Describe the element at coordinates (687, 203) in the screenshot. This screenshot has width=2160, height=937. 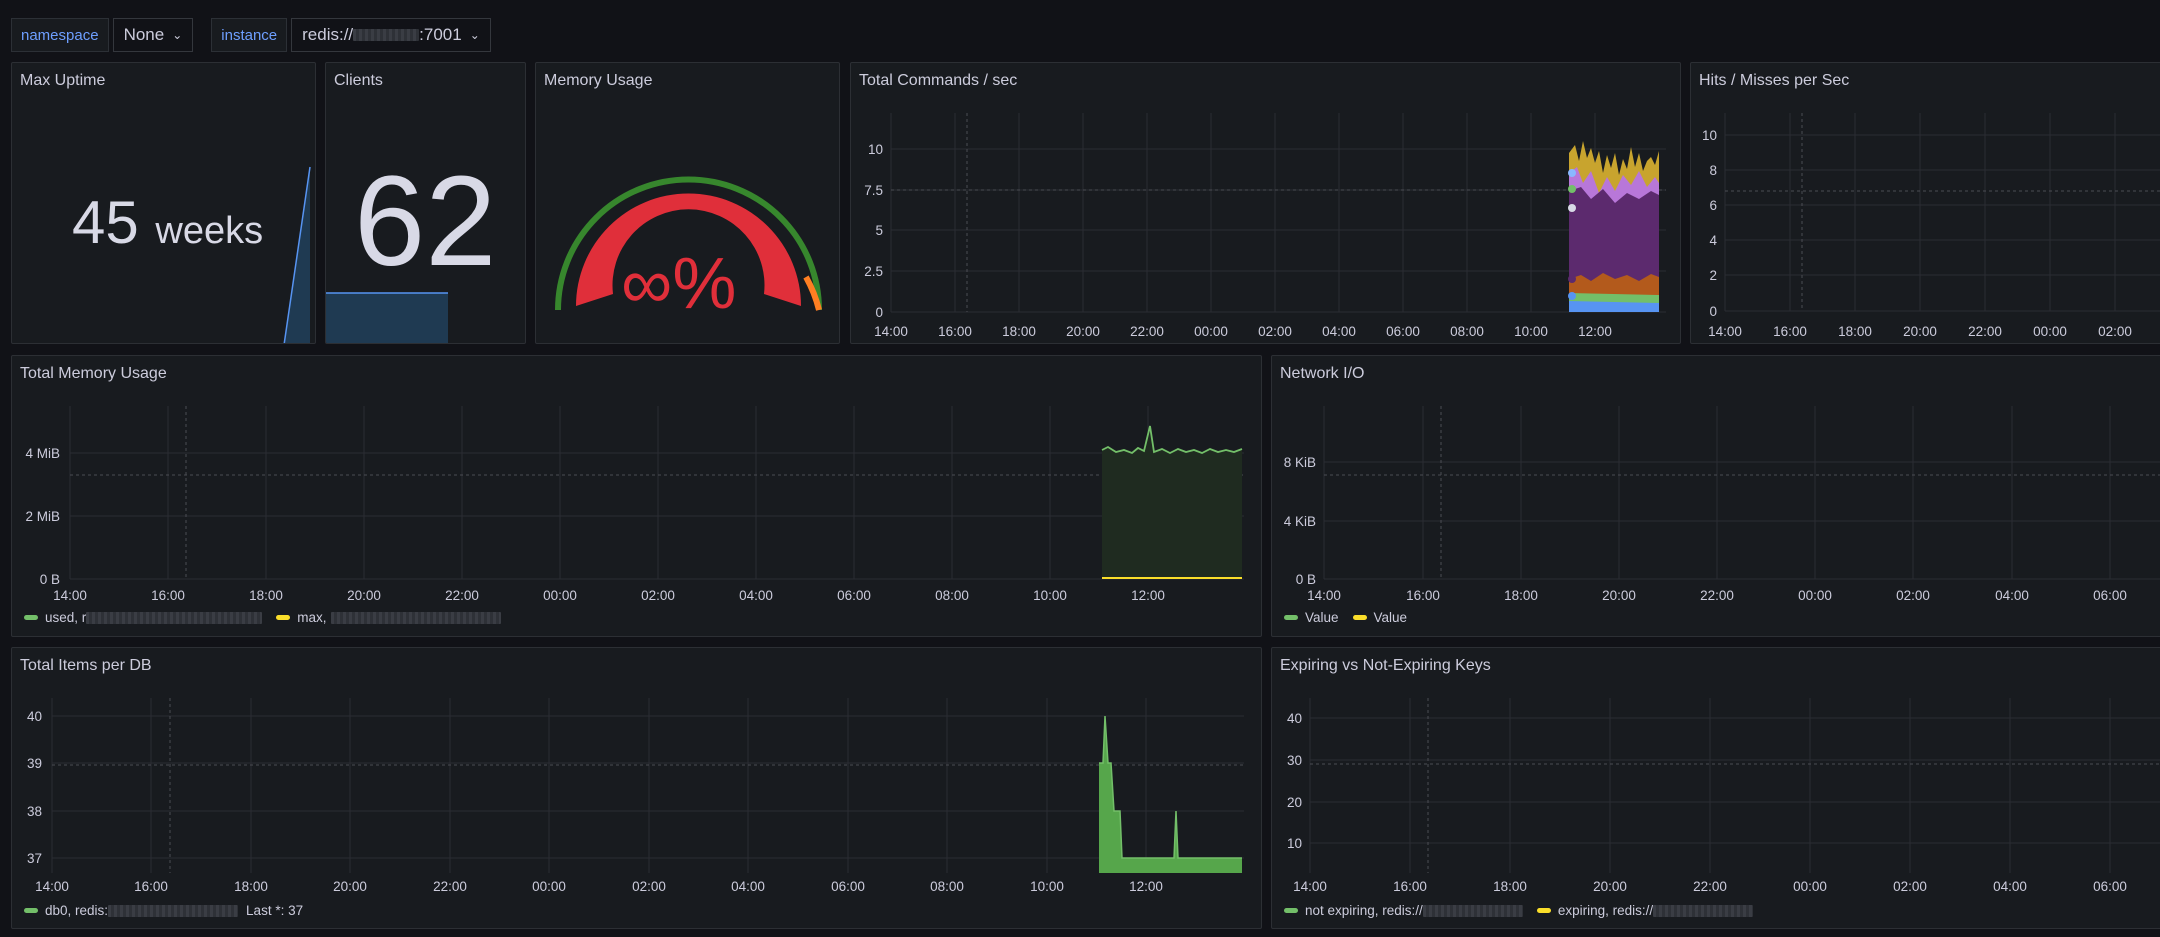
I see `panel-memory-usage: Memory Usage ∞%` at that location.